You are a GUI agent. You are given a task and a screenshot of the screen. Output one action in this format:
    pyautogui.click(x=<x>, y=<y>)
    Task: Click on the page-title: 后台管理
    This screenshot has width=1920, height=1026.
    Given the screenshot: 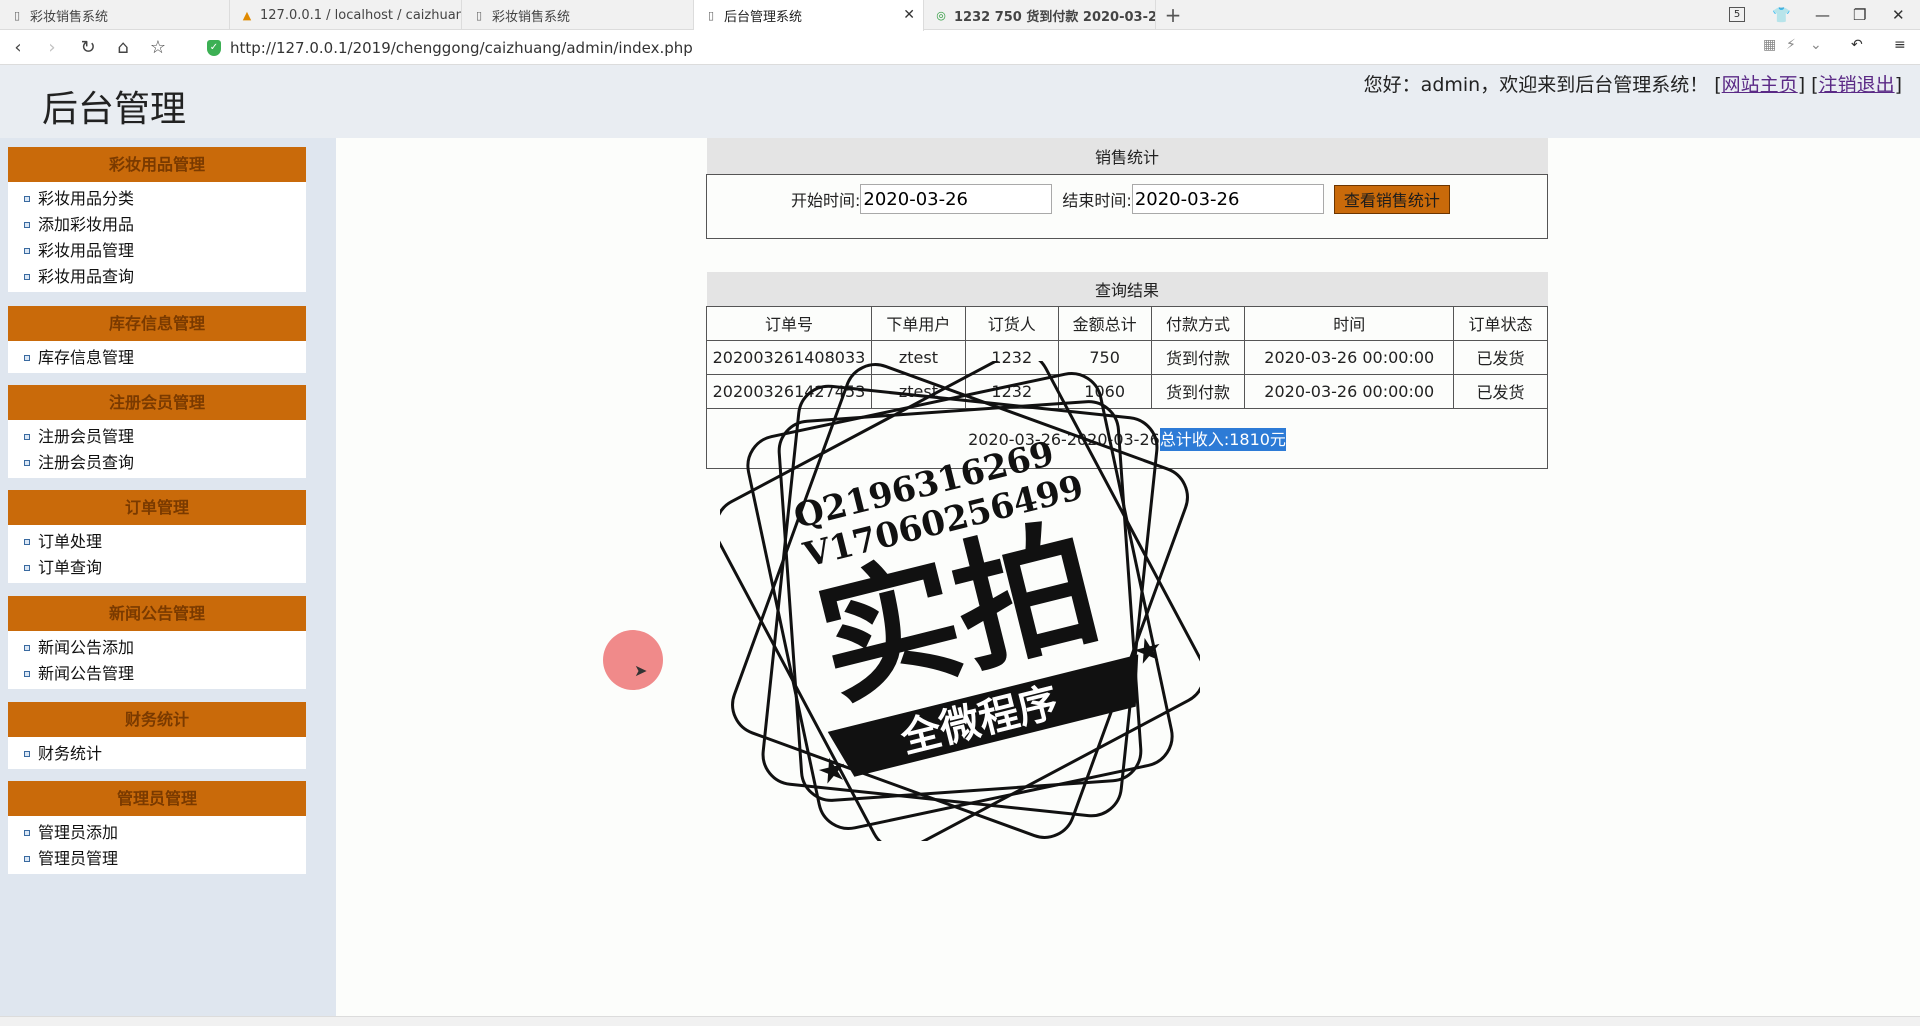 What is the action you would take?
    pyautogui.click(x=114, y=109)
    